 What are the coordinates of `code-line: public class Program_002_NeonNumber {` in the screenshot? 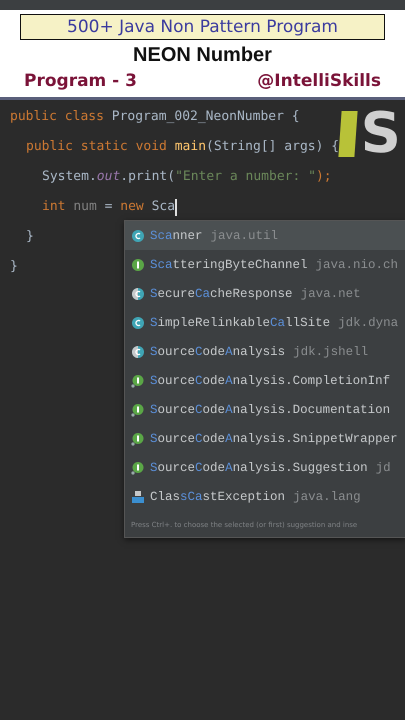 It's located at (155, 117).